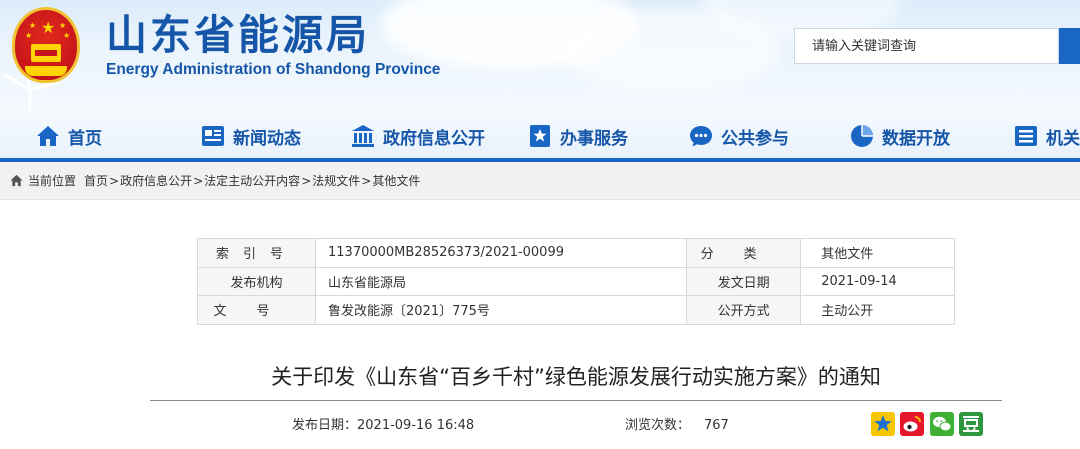  Describe the element at coordinates (434, 138) in the screenshot. I see `nav-item-label: 政府信息公开` at that location.